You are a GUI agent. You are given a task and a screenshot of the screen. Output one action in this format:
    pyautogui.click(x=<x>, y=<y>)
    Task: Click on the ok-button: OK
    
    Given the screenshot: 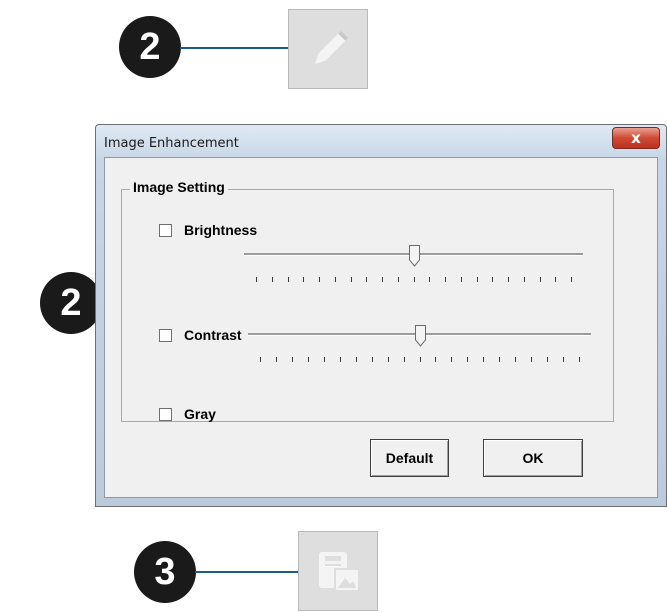 What is the action you would take?
    pyautogui.click(x=533, y=458)
    